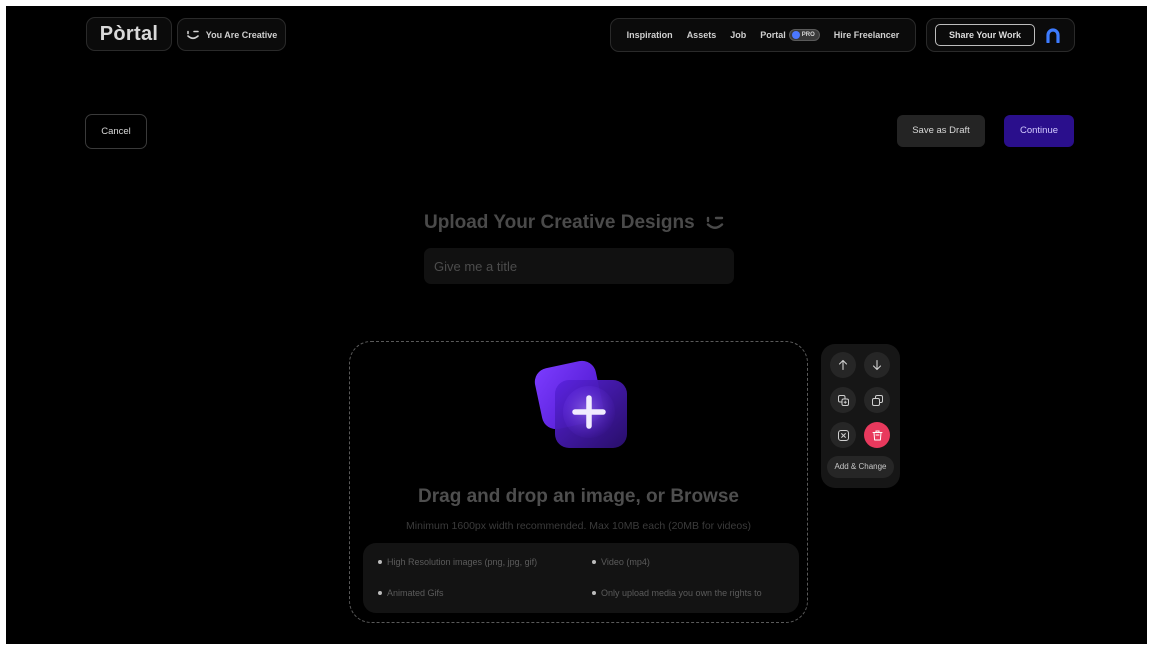  I want to click on drag-drop-text: Drag and drop an image, or Browse, so click(578, 497).